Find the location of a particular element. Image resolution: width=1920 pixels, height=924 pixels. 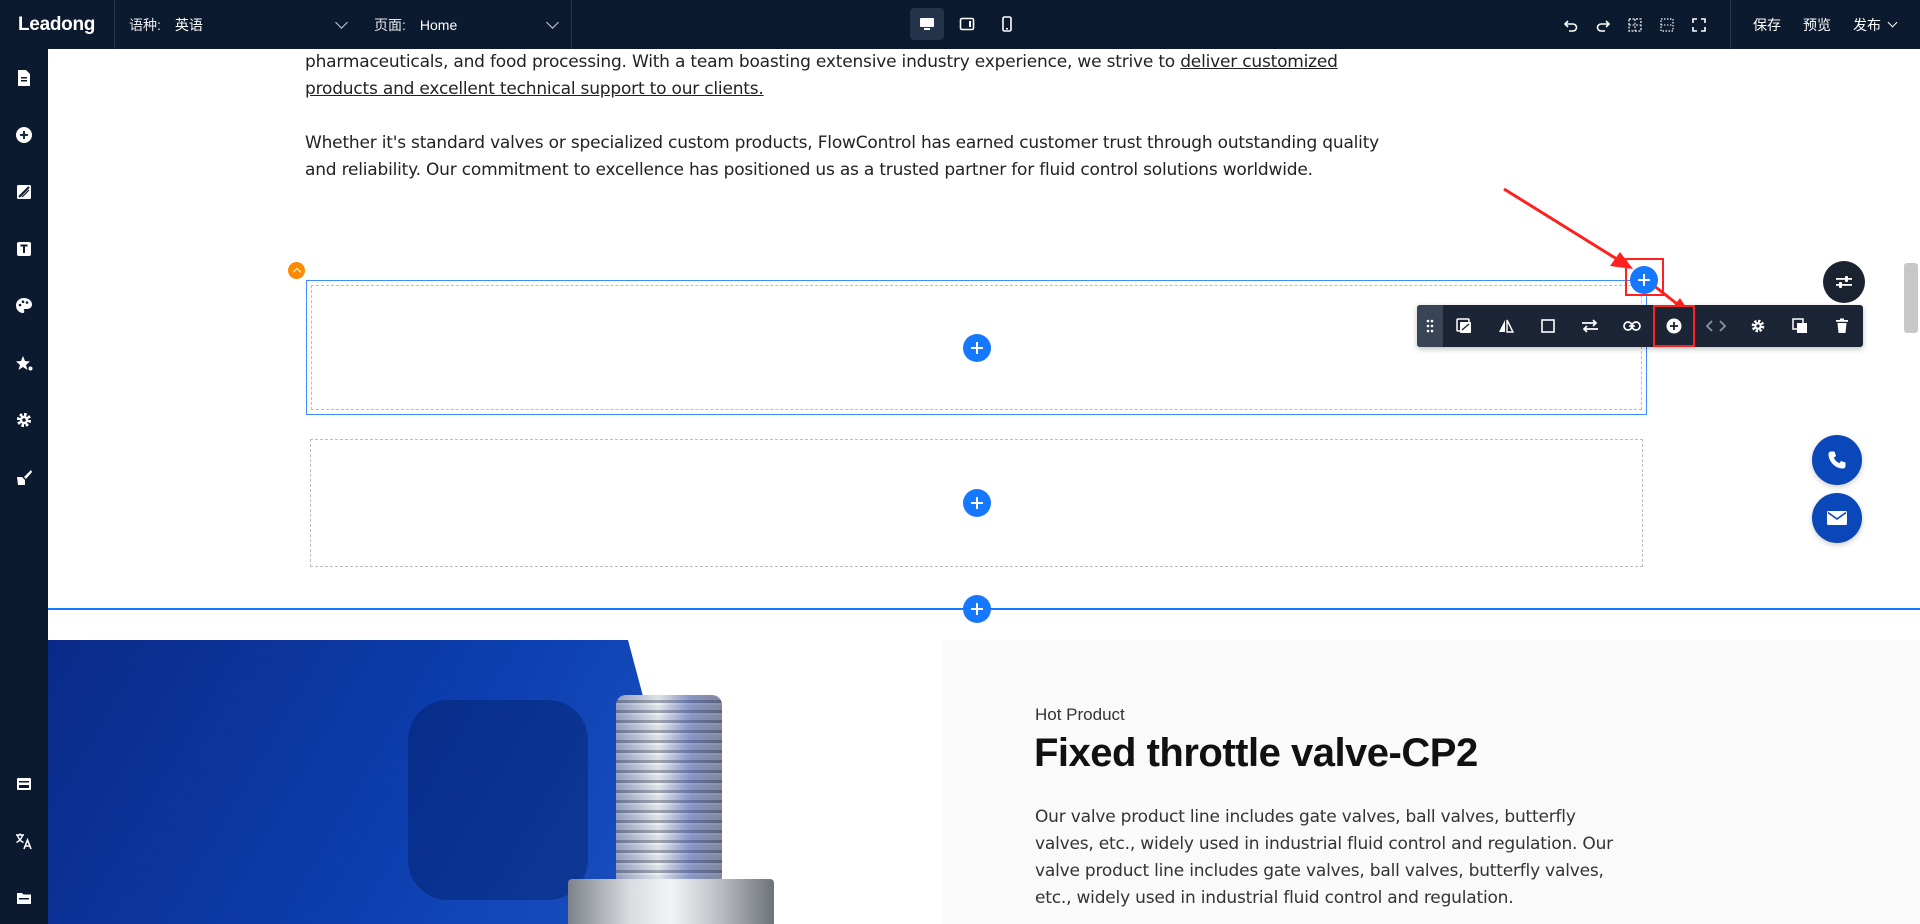

page-select-label: 页面: is located at coordinates (390, 24).